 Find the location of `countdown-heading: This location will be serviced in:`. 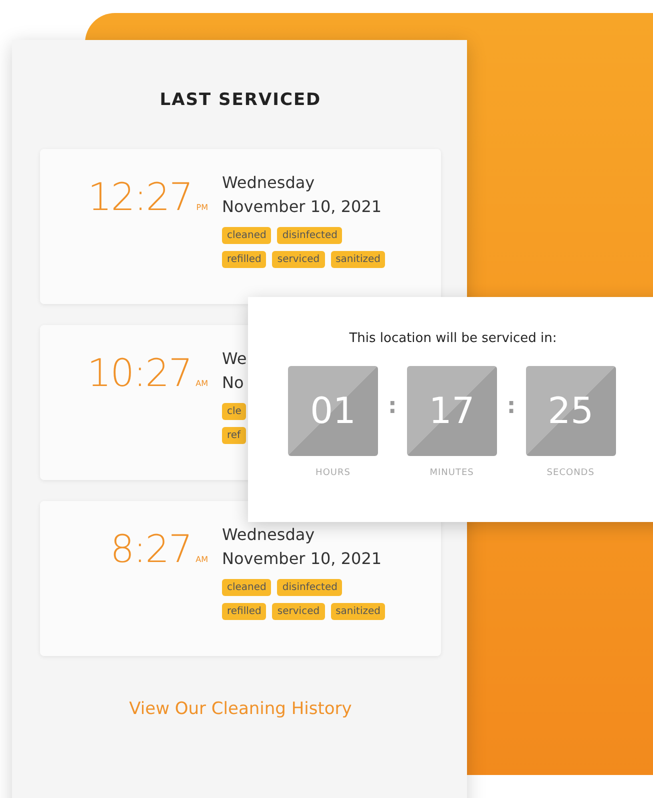

countdown-heading: This location will be serviced in: is located at coordinates (453, 338).